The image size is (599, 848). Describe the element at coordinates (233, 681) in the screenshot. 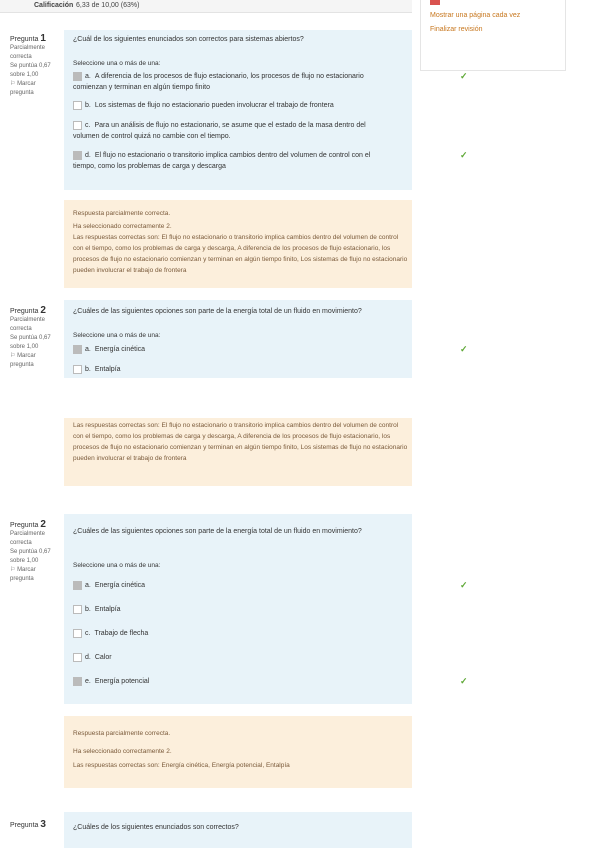

I see `answer-option: e. Energía potencial` at that location.